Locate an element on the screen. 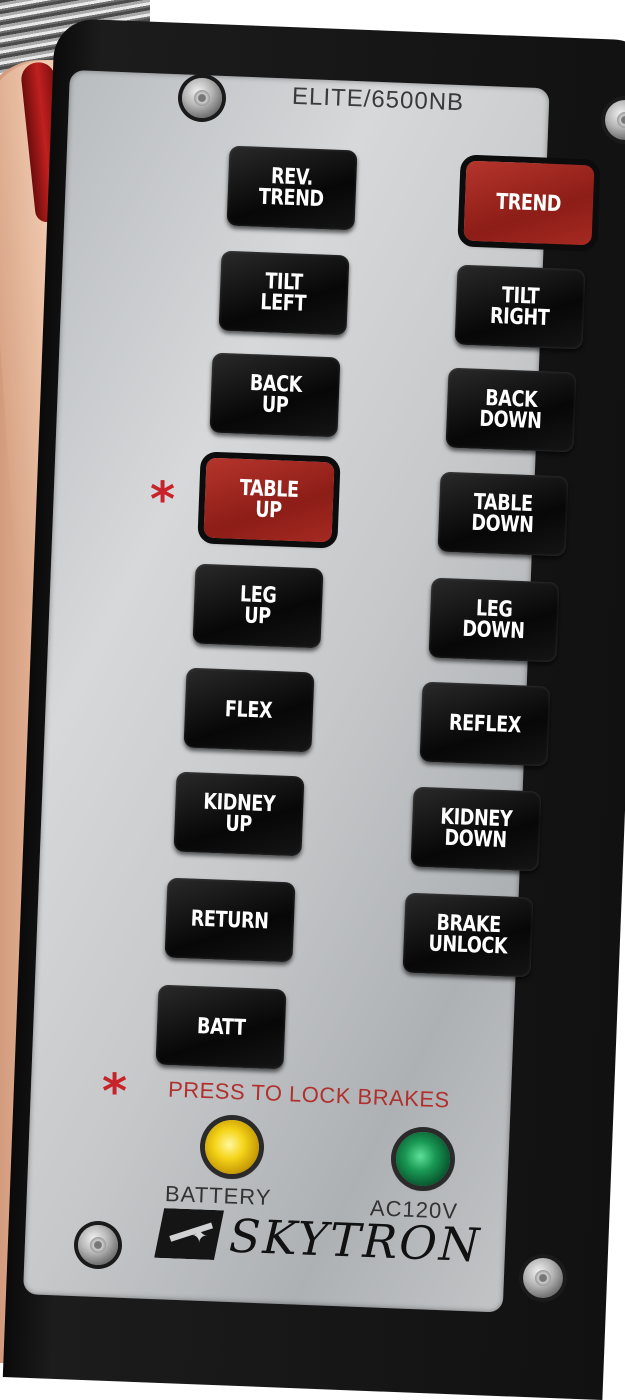  note-asterisk: * is located at coordinates (115, 1092).